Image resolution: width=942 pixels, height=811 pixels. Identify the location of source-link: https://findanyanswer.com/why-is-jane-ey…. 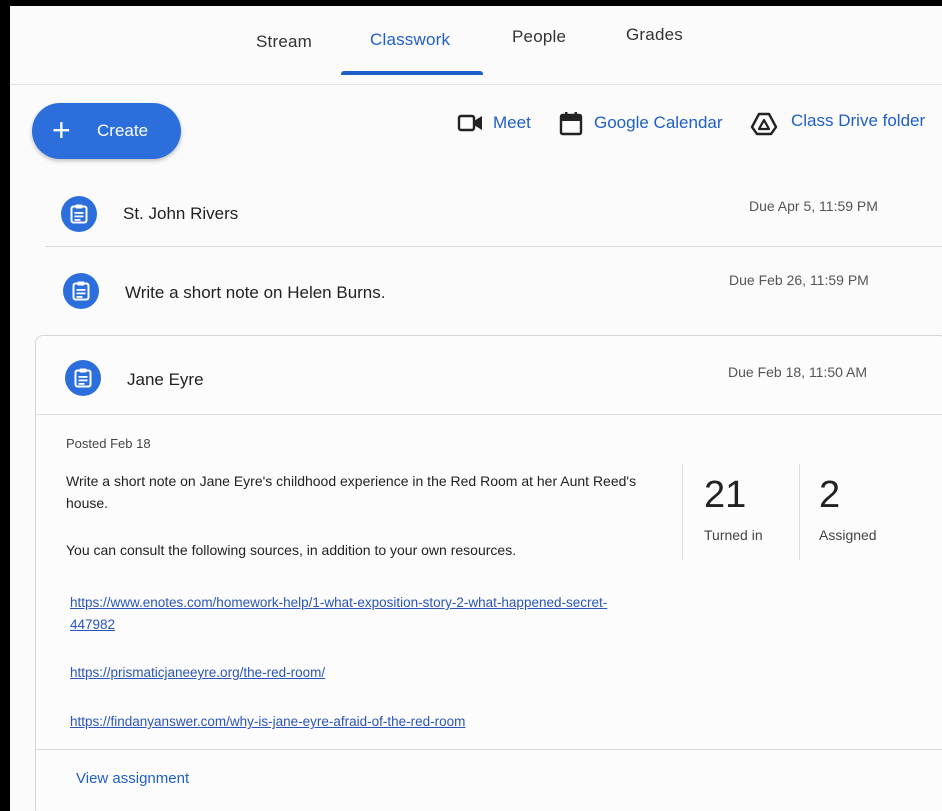
(267, 722).